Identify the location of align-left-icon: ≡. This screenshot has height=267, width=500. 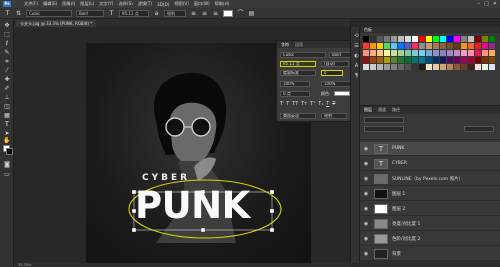
(193, 13).